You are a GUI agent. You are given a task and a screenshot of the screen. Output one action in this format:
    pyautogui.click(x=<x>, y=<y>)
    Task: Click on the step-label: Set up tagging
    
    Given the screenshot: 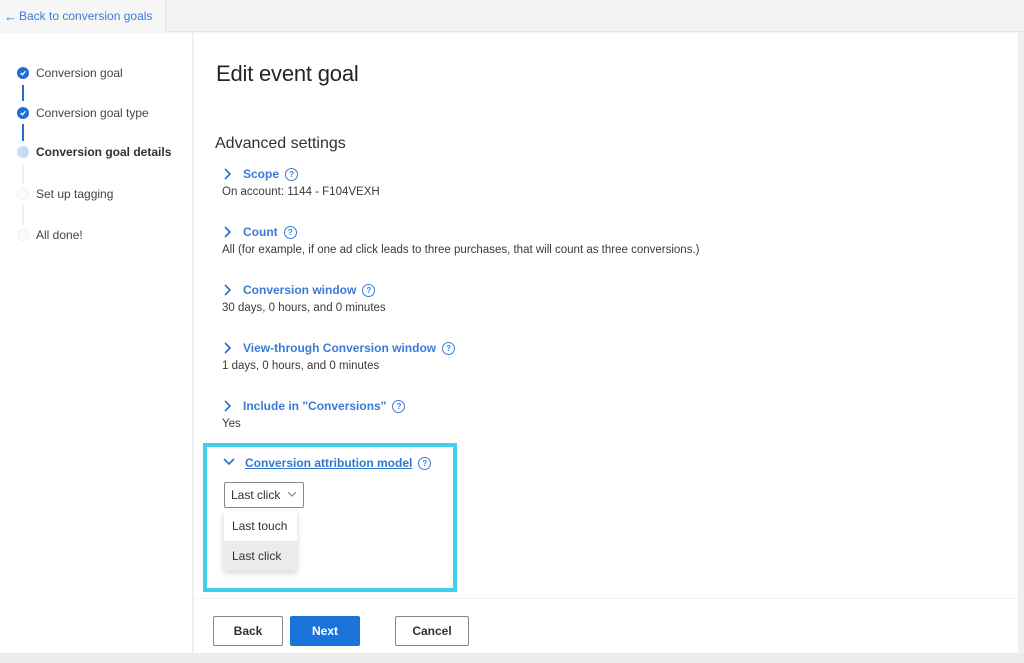 What is the action you would take?
    pyautogui.click(x=75, y=194)
    